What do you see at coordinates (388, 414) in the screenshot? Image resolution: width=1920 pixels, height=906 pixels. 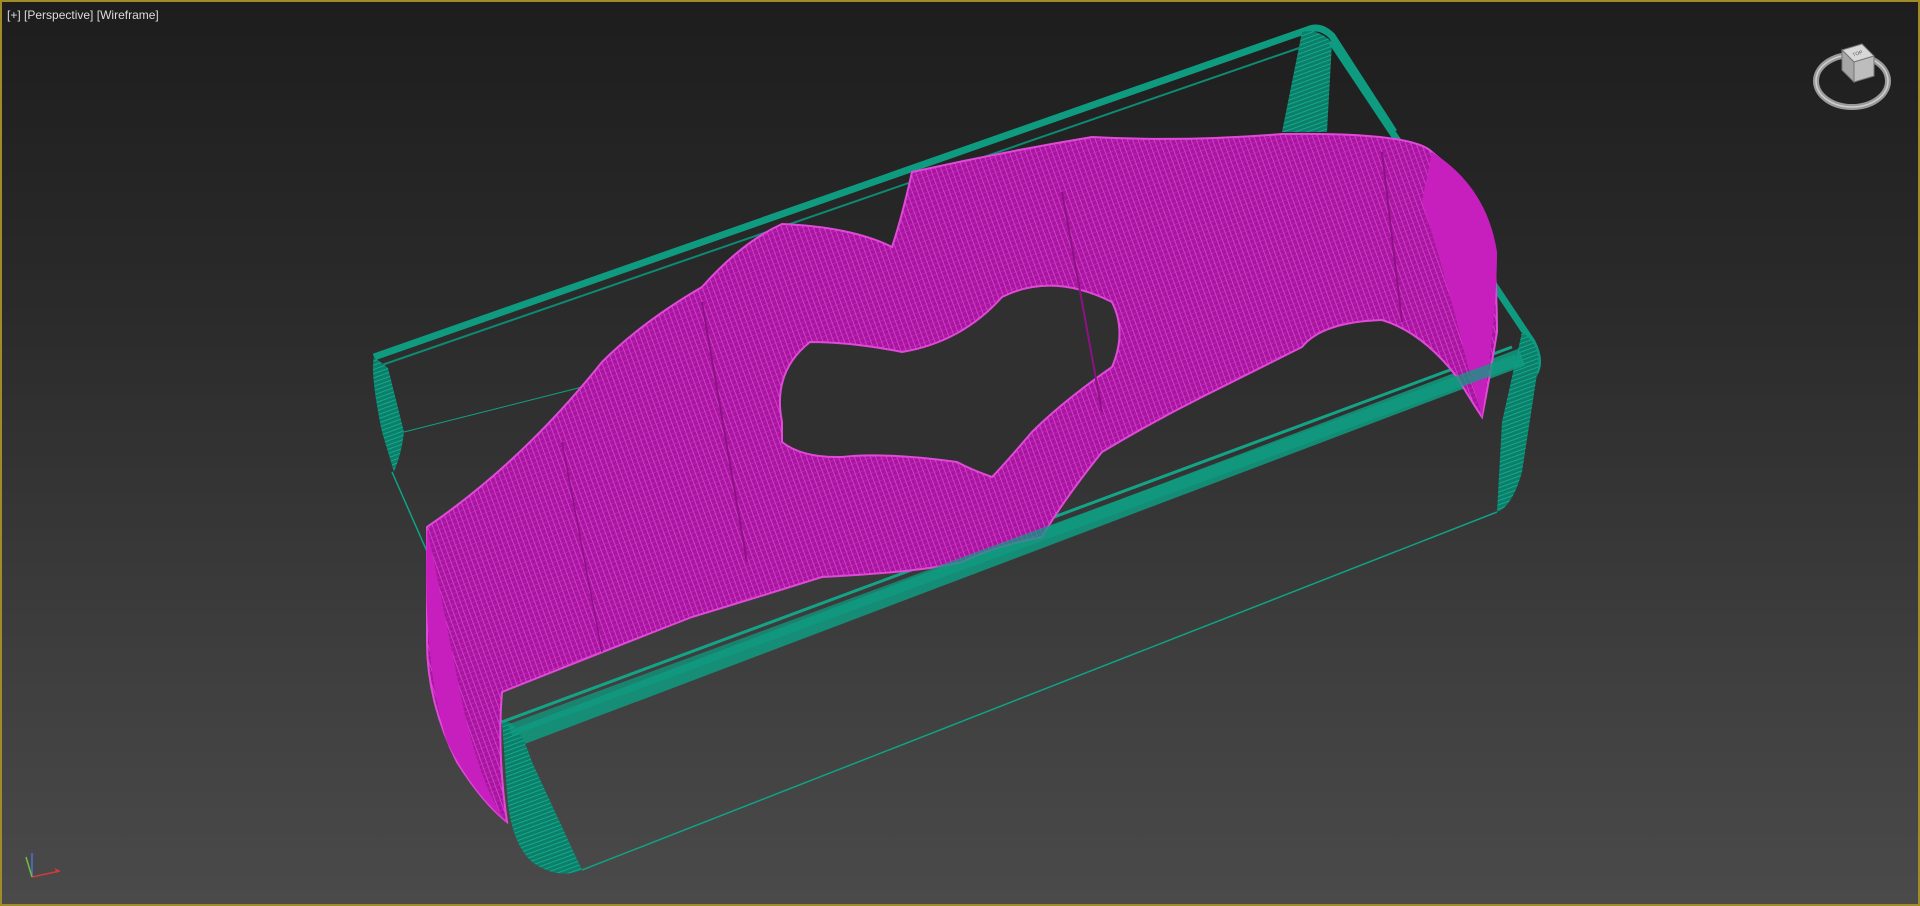 I see `box-corner-back-left` at bounding box center [388, 414].